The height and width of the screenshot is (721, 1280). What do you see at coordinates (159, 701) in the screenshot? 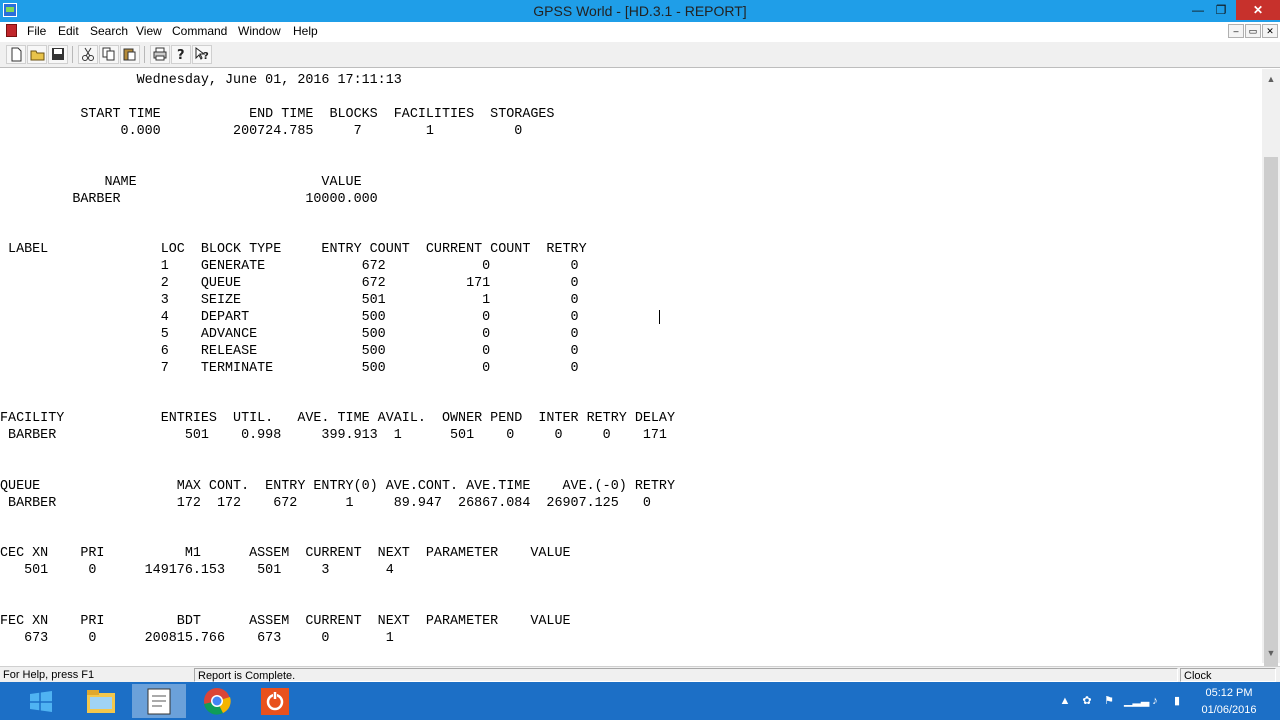
I see `gpss-world-icon` at bounding box center [159, 701].